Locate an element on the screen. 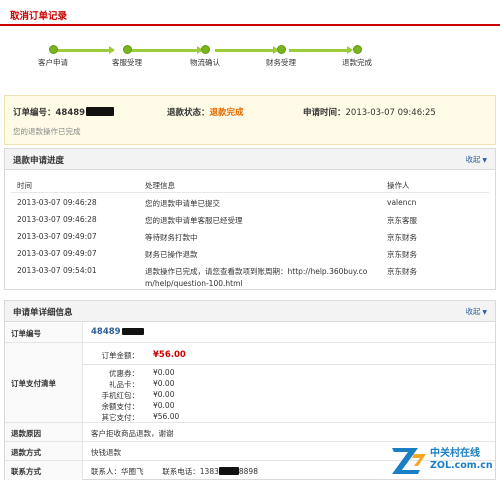 This screenshot has height=488, width=500. watermark-cn: 中关村在线 is located at coordinates (455, 453).